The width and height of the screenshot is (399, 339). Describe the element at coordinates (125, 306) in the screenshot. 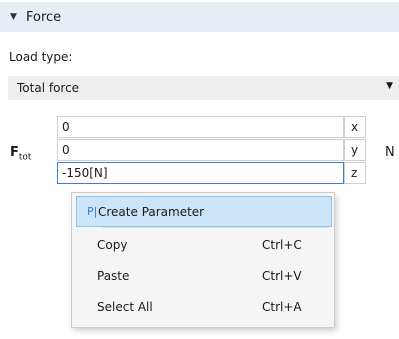

I see `menu-item-label: Select All` at that location.